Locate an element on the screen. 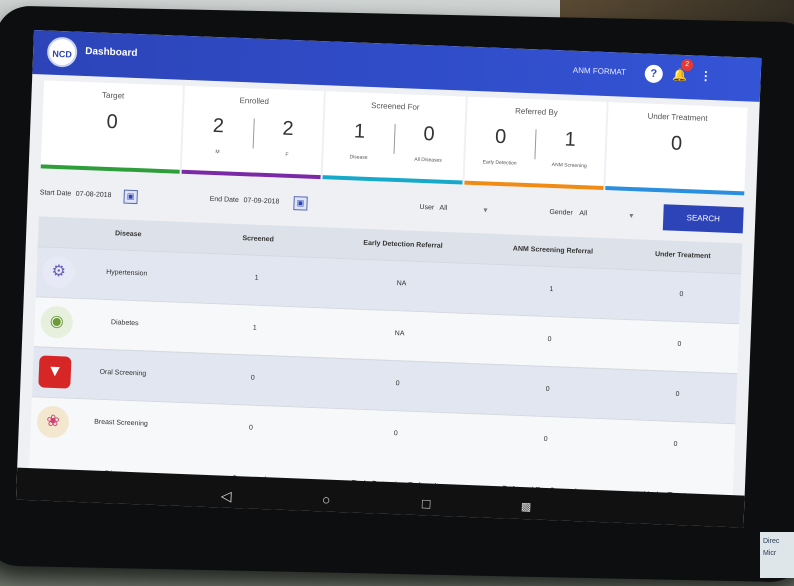 Image resolution: width=794 pixels, height=586 pixels. notification-badge: 2 is located at coordinates (687, 65).